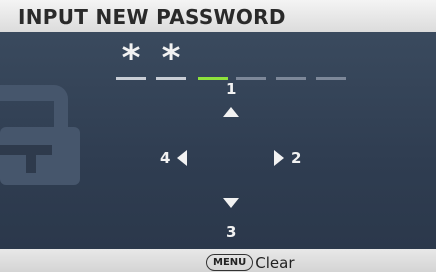  What do you see at coordinates (231, 89) in the screenshot?
I see `direction-up-number: 1` at bounding box center [231, 89].